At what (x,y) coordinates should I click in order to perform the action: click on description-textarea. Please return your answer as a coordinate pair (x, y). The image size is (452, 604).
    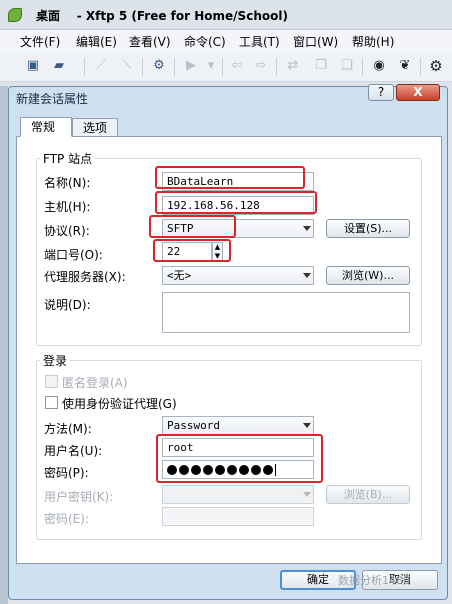
    Looking at the image, I should click on (286, 312).